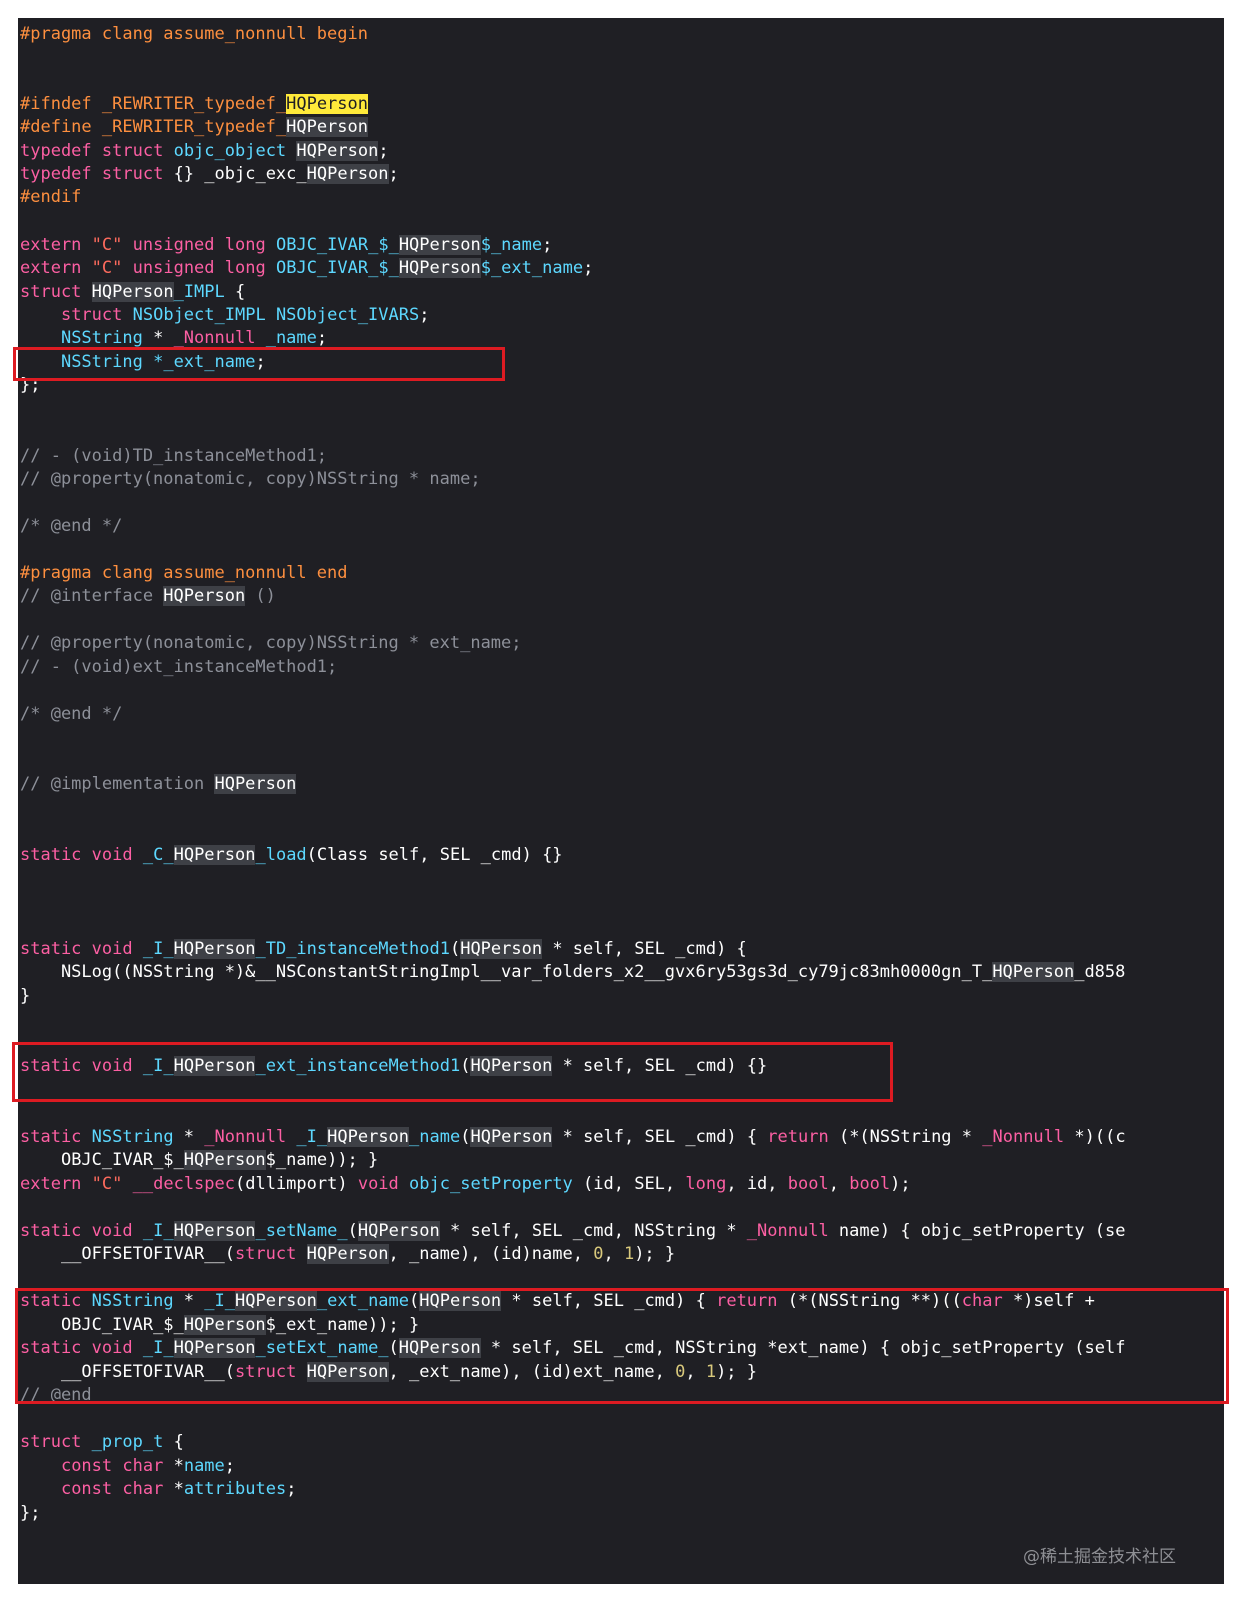 The height and width of the screenshot is (1602, 1242). I want to click on annotation-box-ext-method, so click(452, 1072).